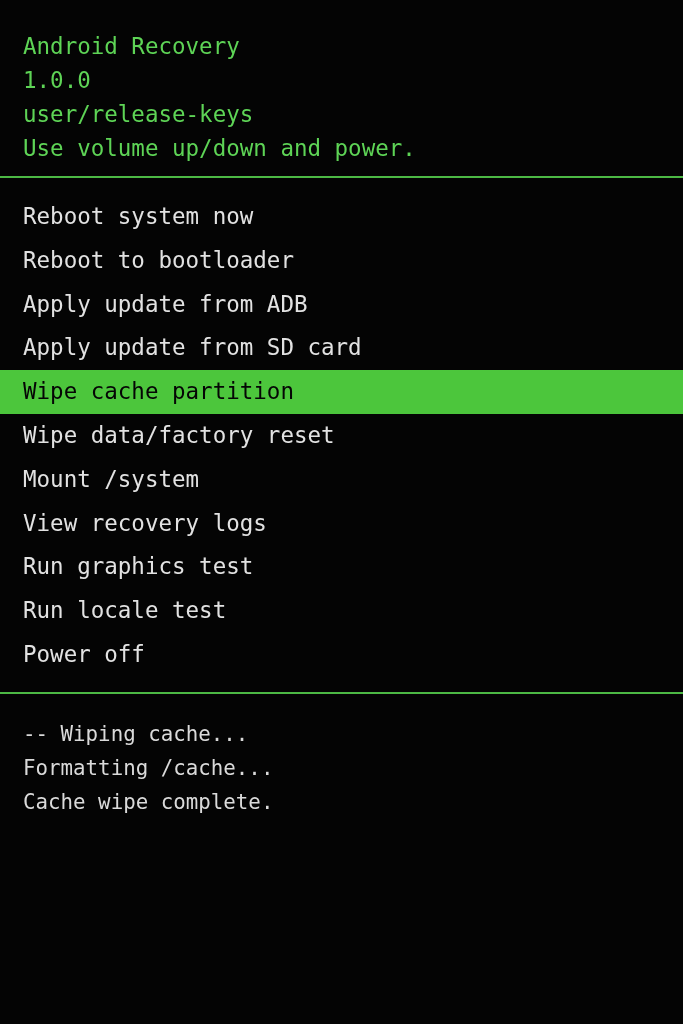 Image resolution: width=683 pixels, height=1024 pixels. I want to click on menu-item: Run graphics test, so click(341, 567).